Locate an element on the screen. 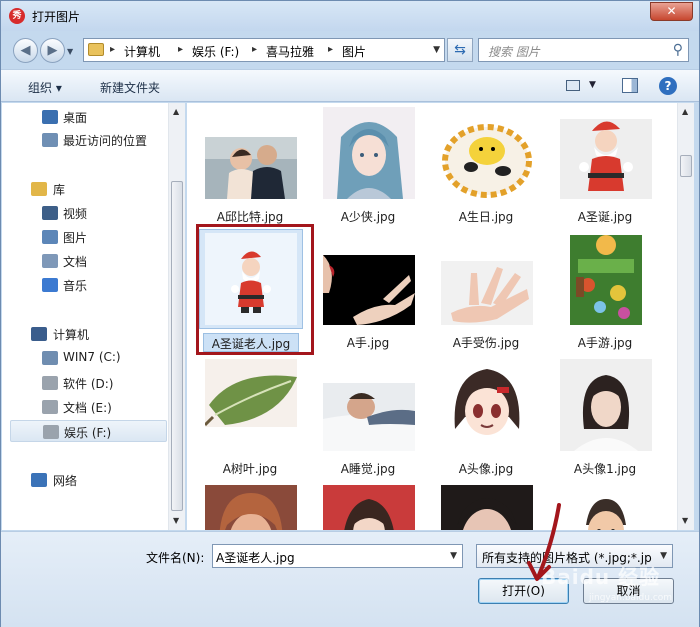  photo-birthday-cake-icon is located at coordinates (487, 153).